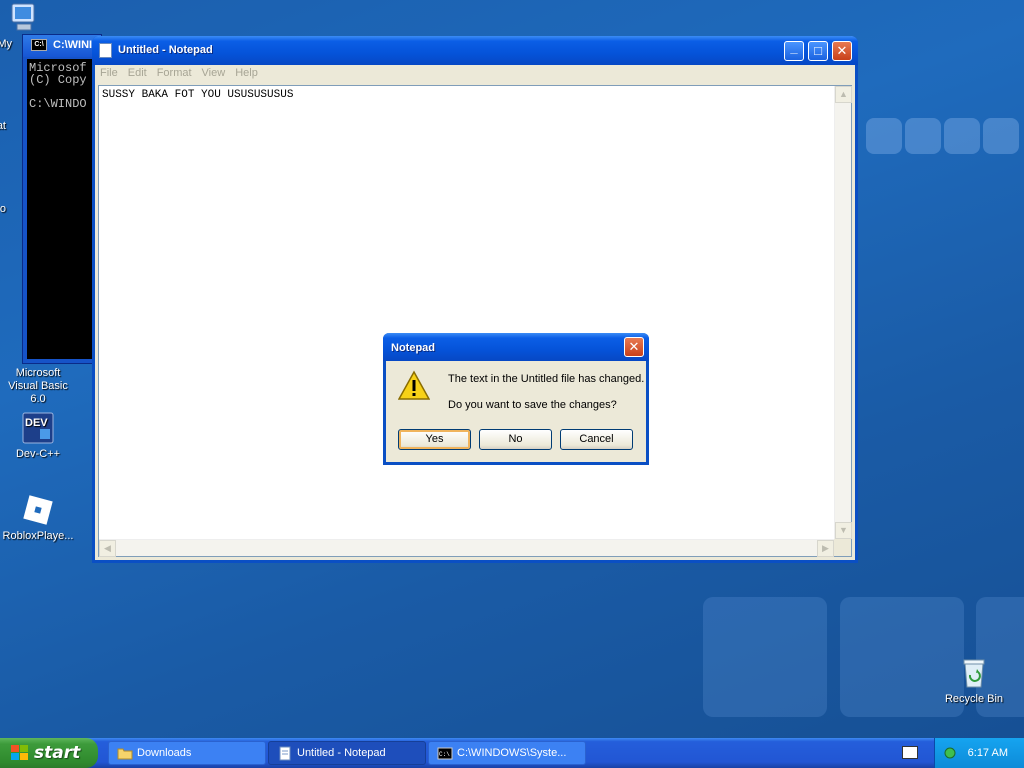  What do you see at coordinates (165, 50) in the screenshot?
I see `notepad-title: Untitled - Notepad` at bounding box center [165, 50].